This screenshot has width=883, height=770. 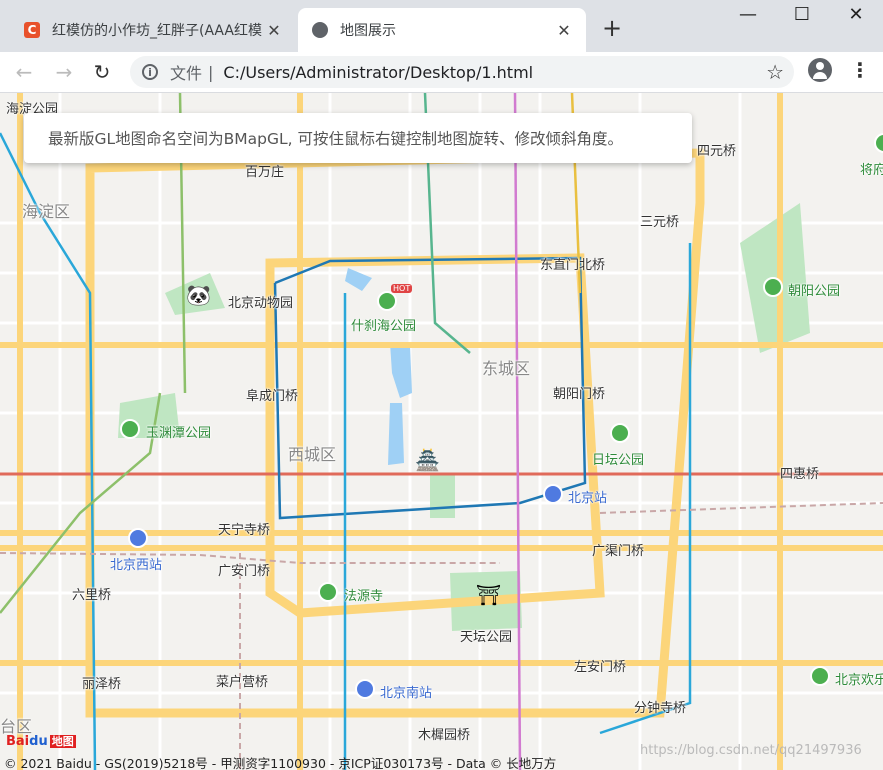 What do you see at coordinates (820, 70) in the screenshot?
I see `profile-avatar-icon` at bounding box center [820, 70].